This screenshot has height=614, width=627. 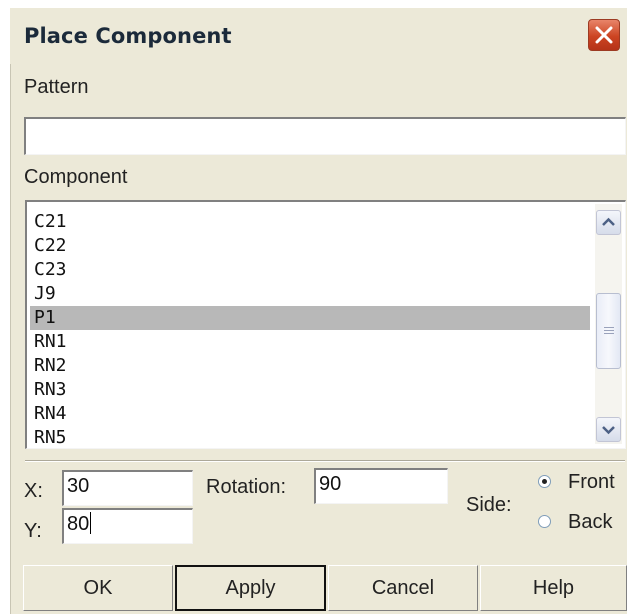 I want to click on y-label: Y:, so click(x=33, y=531).